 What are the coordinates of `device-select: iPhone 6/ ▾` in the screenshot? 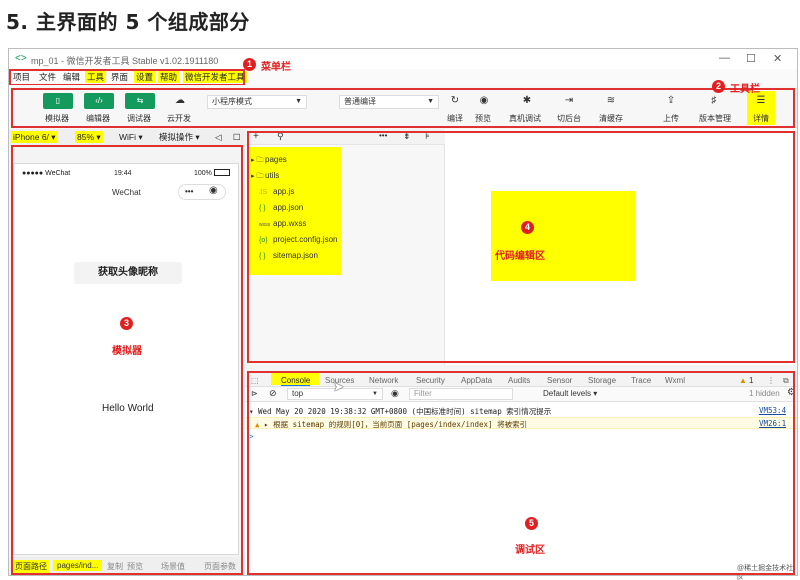 It's located at (34, 137).